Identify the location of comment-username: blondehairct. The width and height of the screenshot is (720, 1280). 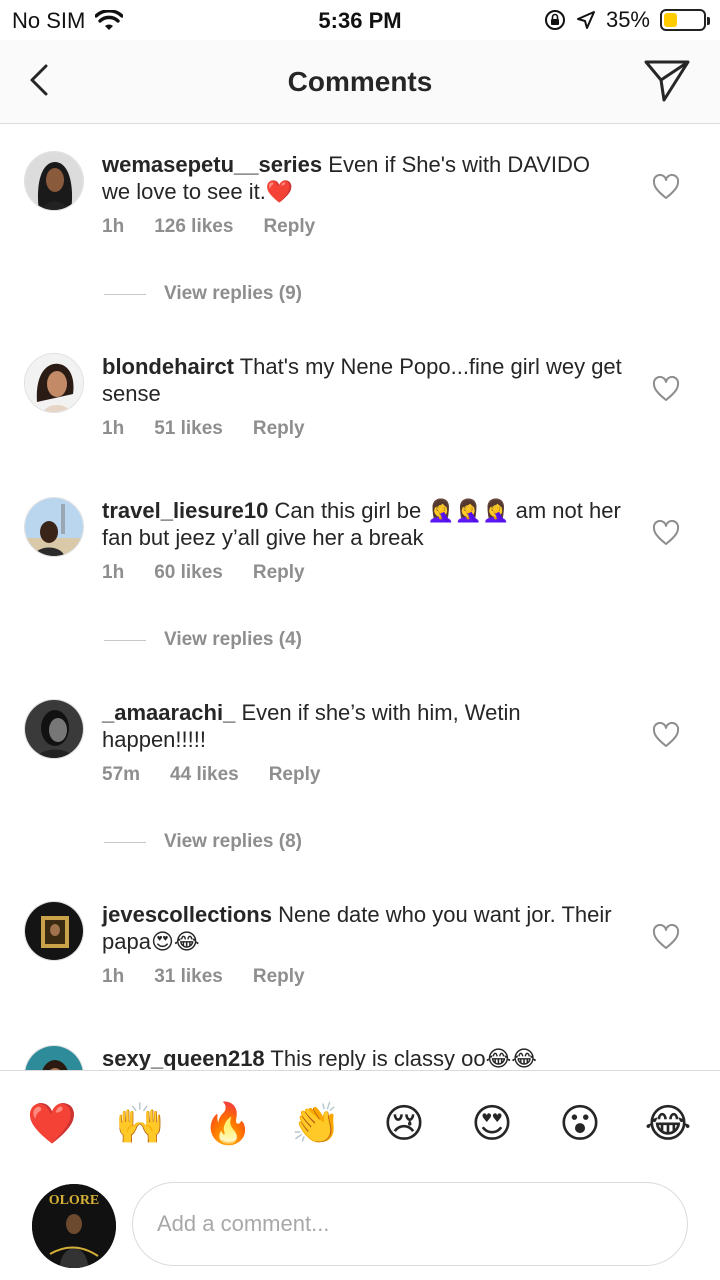
(168, 366).